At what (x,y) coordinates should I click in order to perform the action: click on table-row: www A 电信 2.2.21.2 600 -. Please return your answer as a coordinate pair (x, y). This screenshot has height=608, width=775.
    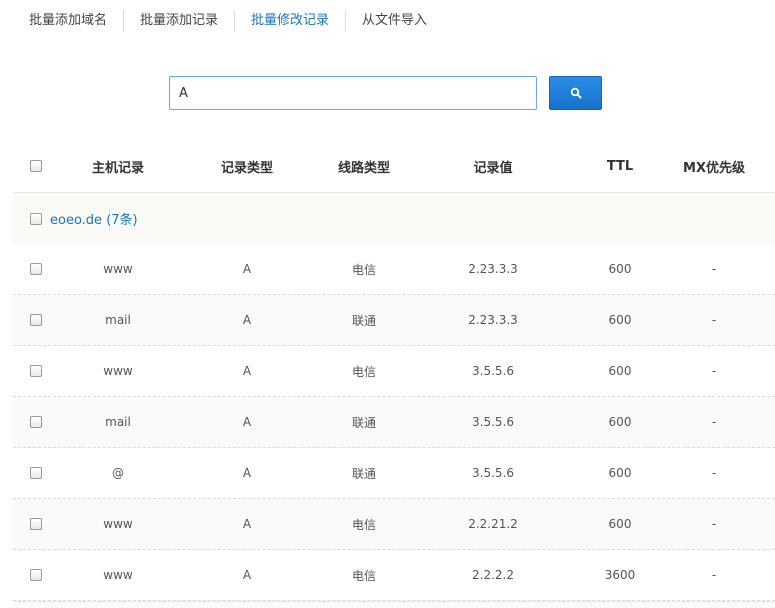
    Looking at the image, I should click on (394, 524).